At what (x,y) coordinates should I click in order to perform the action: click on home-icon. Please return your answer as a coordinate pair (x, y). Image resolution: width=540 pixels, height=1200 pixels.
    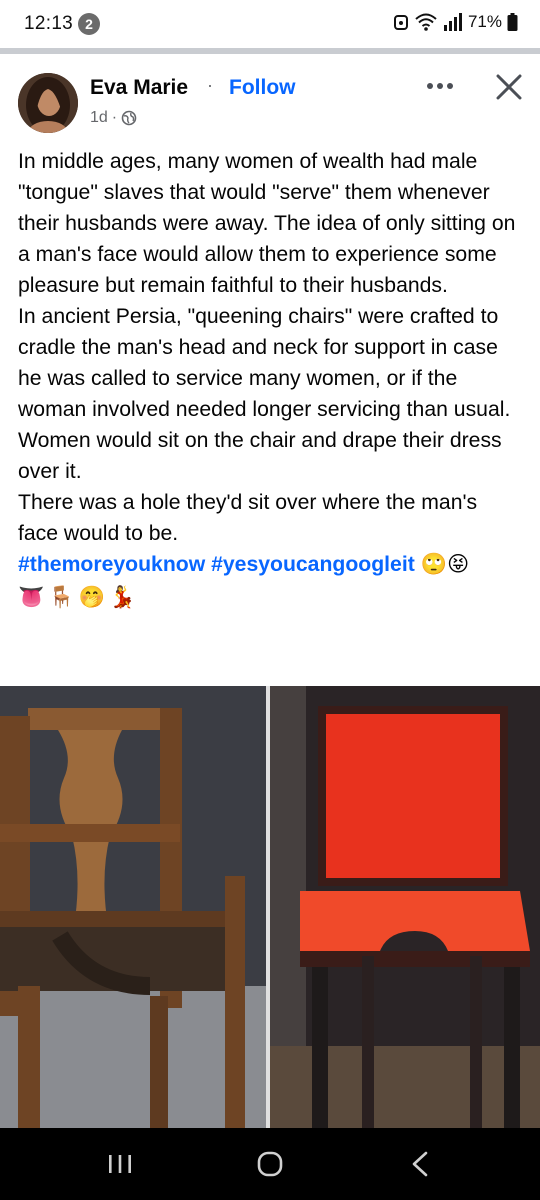
    Looking at the image, I should click on (270, 1164).